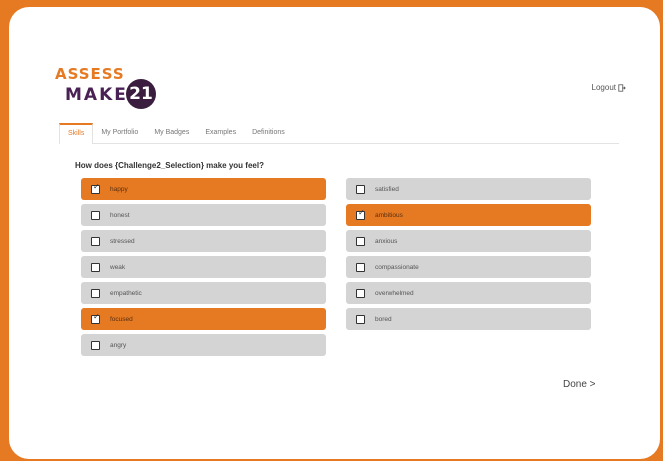  Describe the element at coordinates (203, 345) in the screenshot. I see `option-angry: angry` at that location.